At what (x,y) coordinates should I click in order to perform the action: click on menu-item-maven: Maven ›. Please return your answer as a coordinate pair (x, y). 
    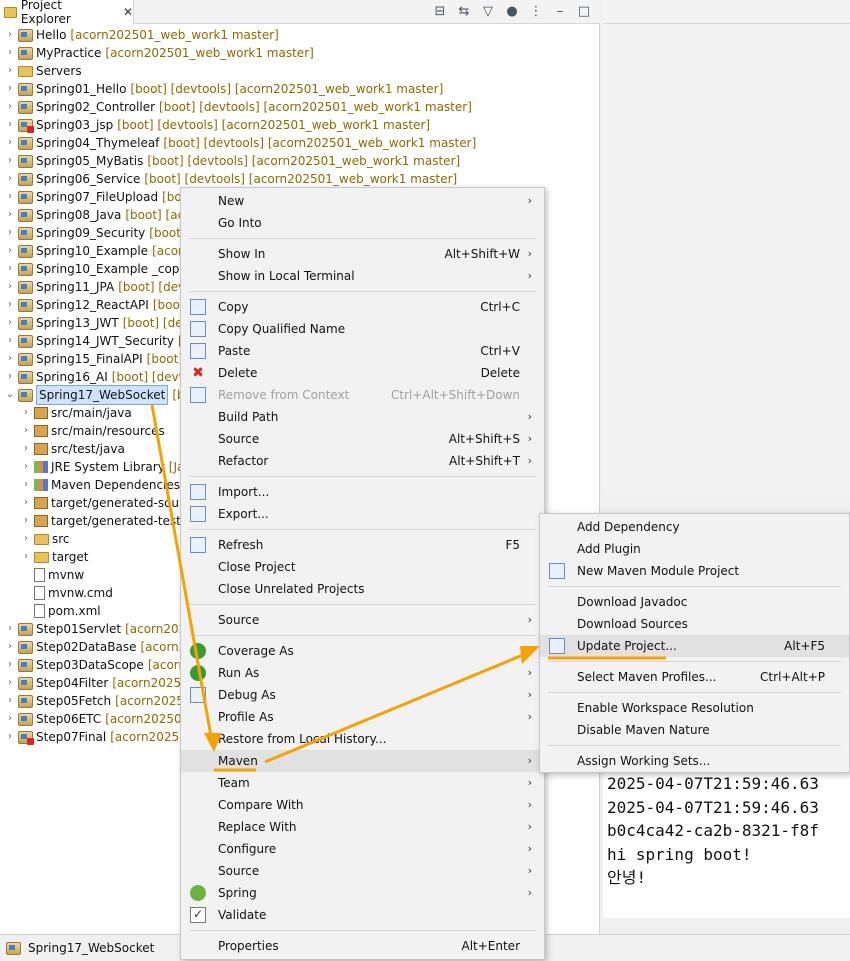
    Looking at the image, I should click on (362, 761).